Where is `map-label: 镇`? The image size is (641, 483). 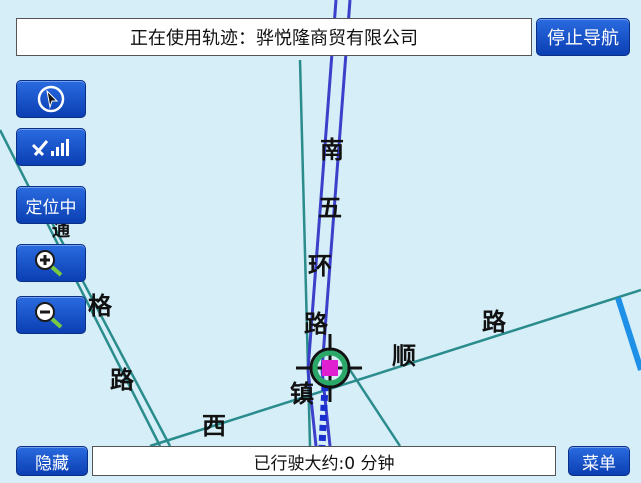
map-label: 镇 is located at coordinates (302, 393).